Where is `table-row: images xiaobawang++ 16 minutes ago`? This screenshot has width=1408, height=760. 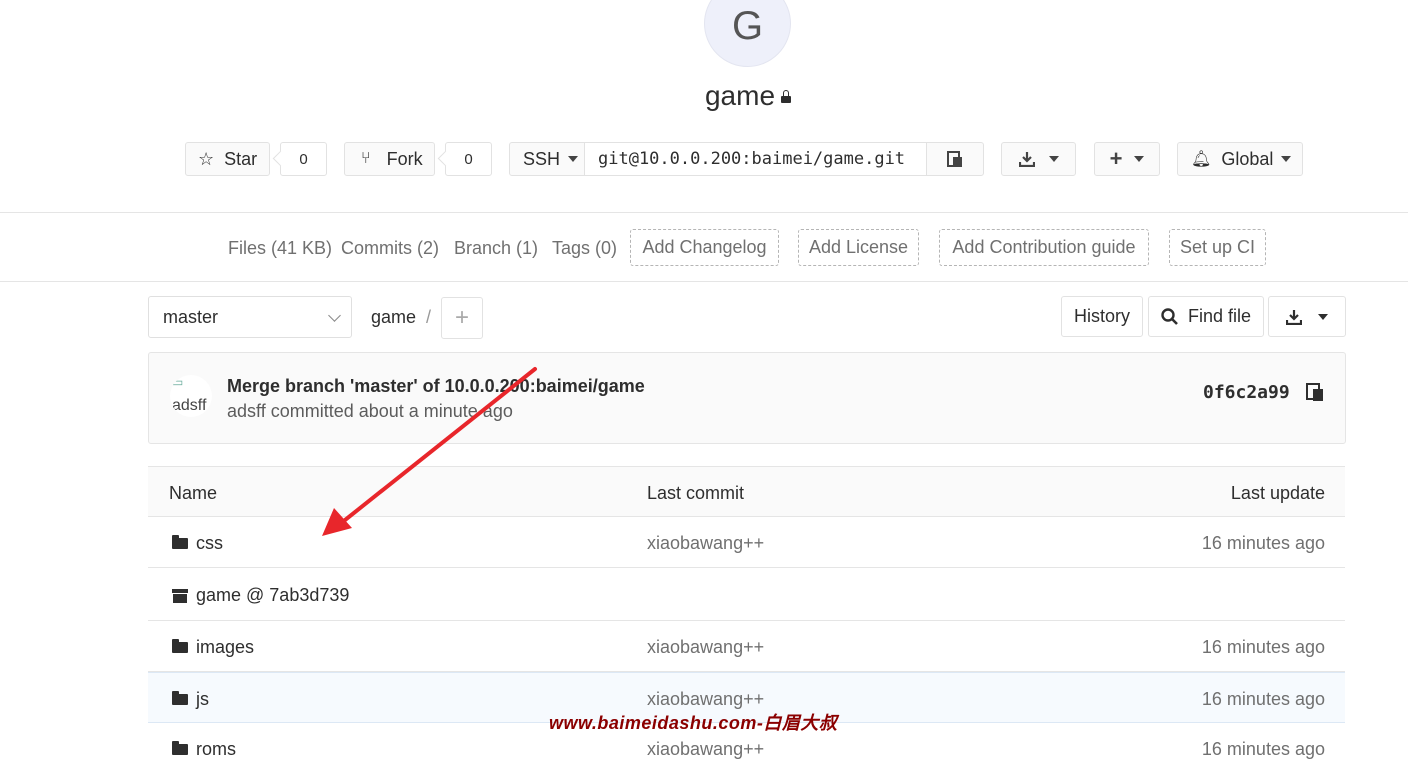
table-row: images xiaobawang++ 16 minutes ago is located at coordinates (746, 646).